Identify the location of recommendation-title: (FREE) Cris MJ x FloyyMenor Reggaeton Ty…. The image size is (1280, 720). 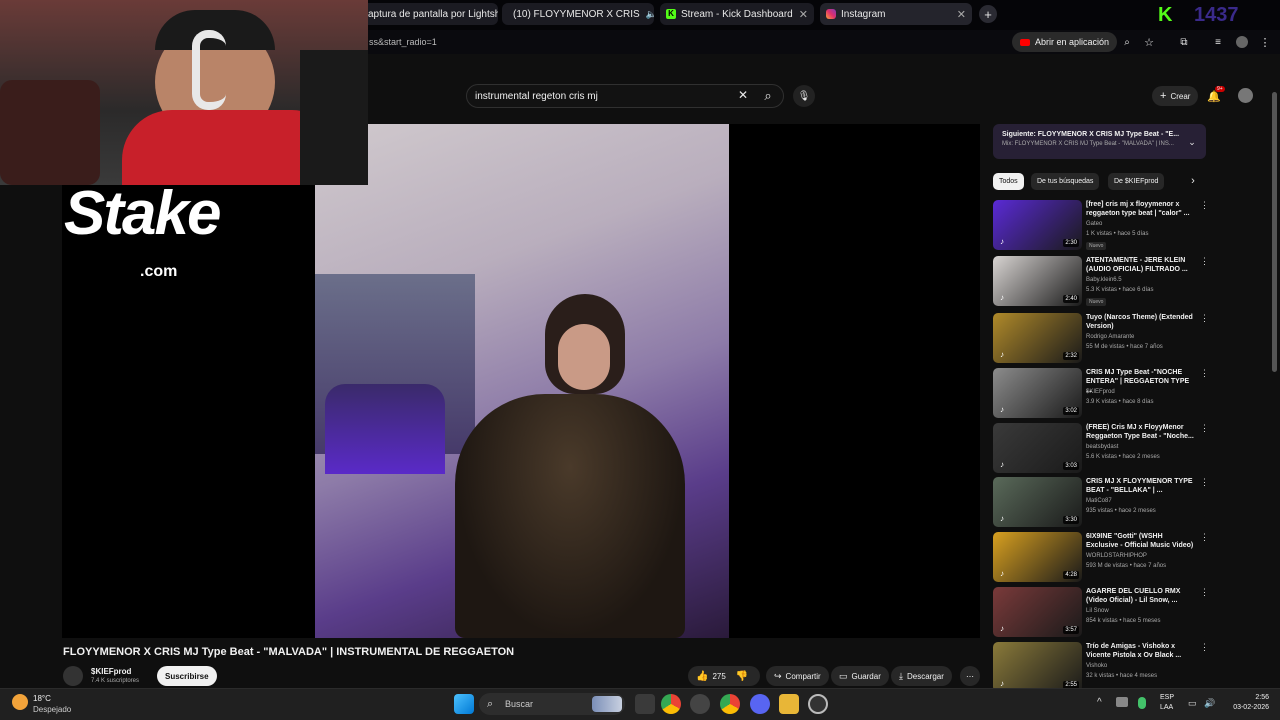
(1141, 432).